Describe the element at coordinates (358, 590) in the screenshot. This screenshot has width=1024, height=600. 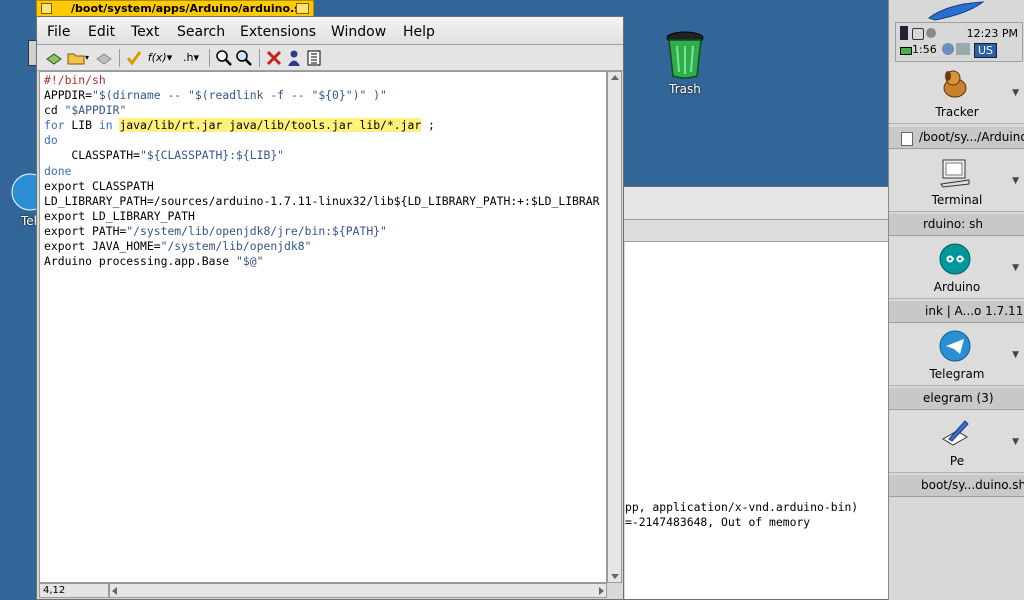
I see `editor-horizontal-scrollbar` at that location.